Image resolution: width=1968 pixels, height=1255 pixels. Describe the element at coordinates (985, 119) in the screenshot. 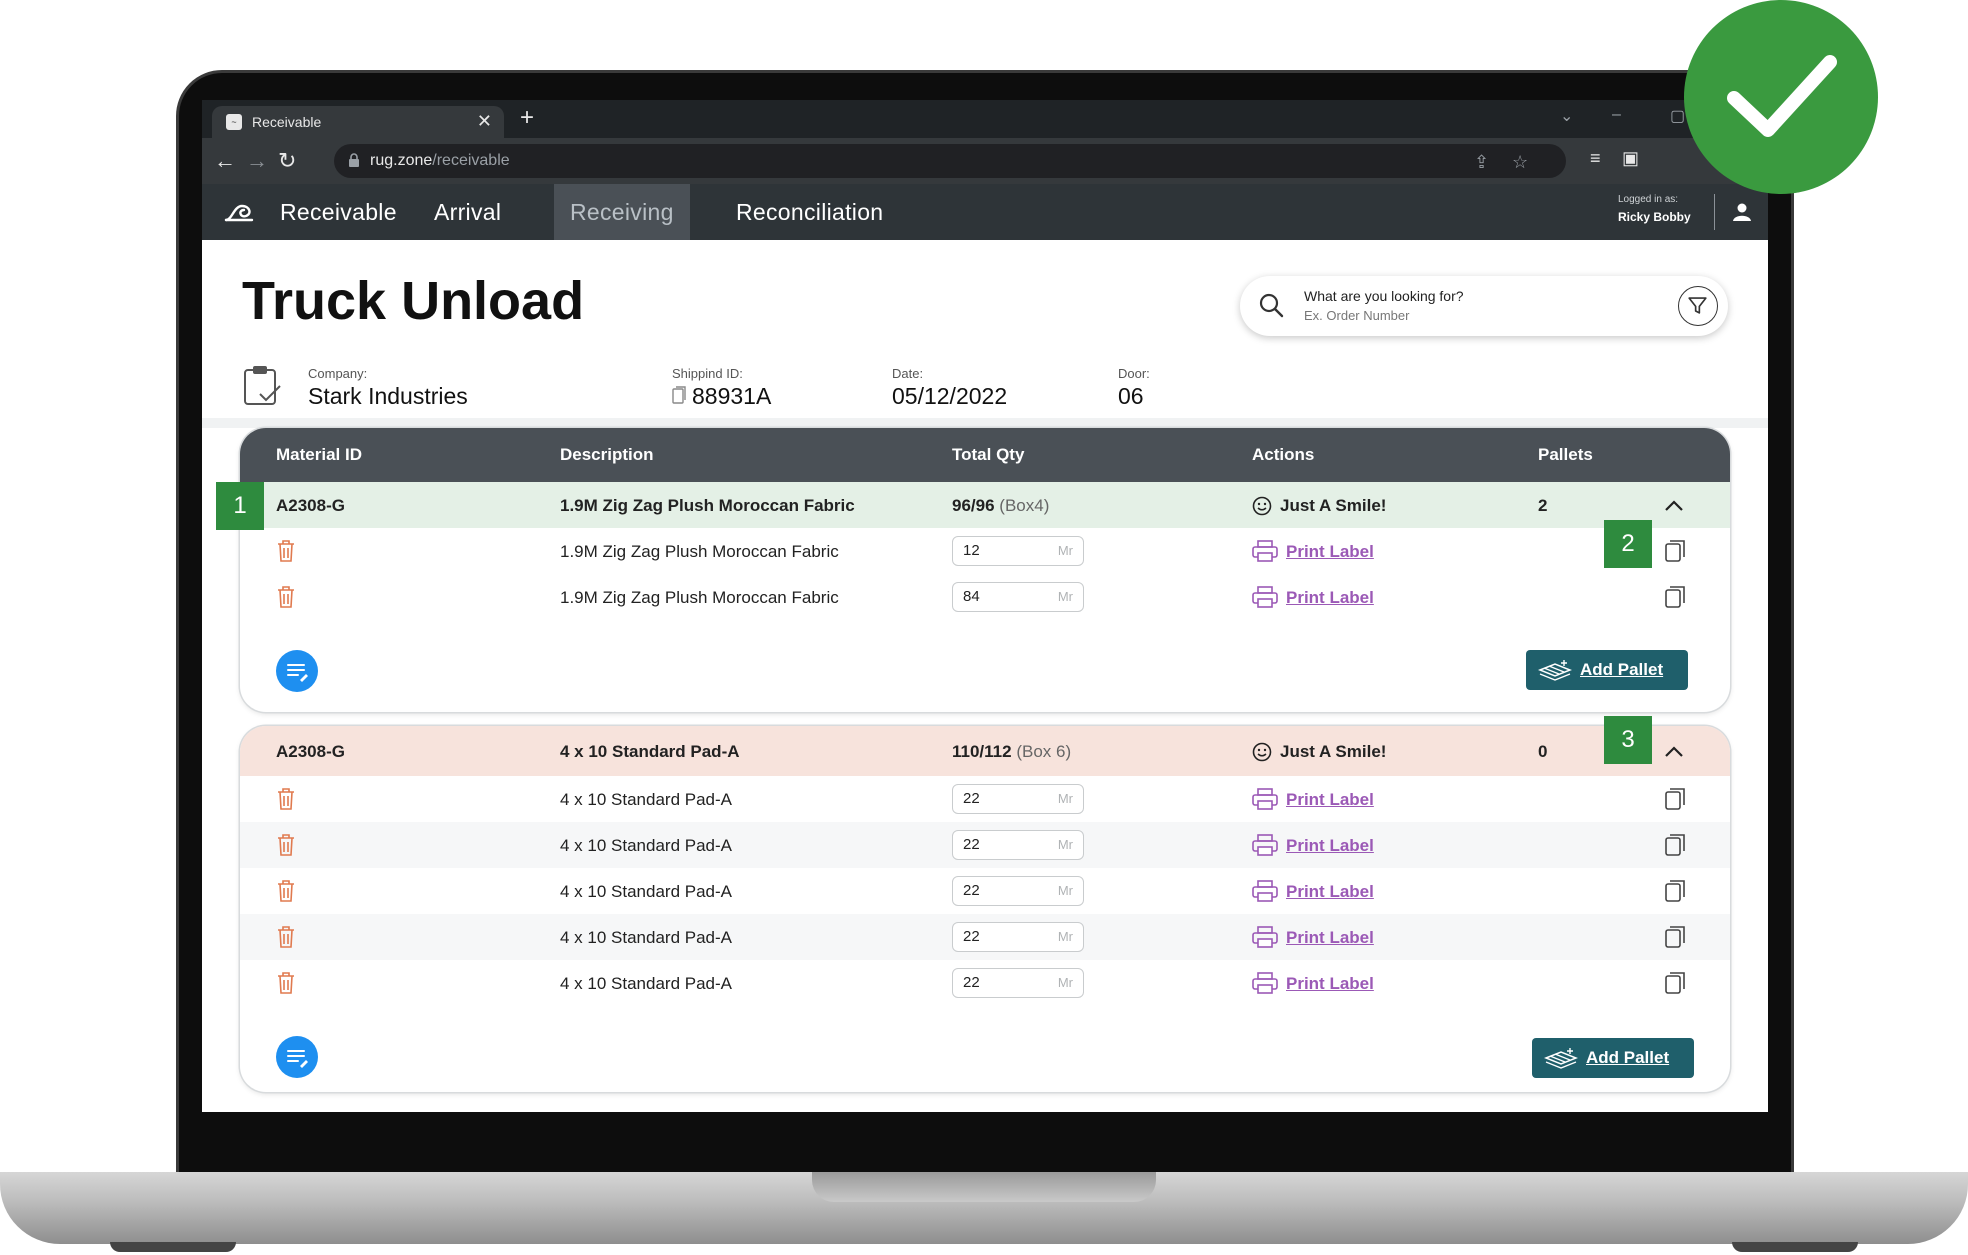

I see `browser-tabbar: ~ Receivable ✕ + ⌄ – ▢` at that location.